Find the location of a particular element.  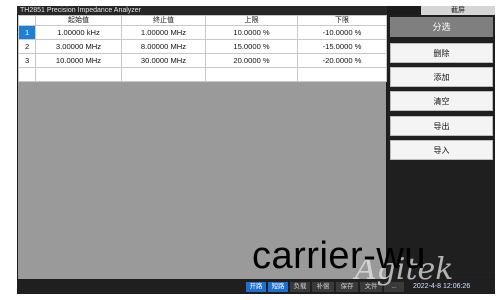

stop-cell: 1.00000 MHz is located at coordinates (163, 32).